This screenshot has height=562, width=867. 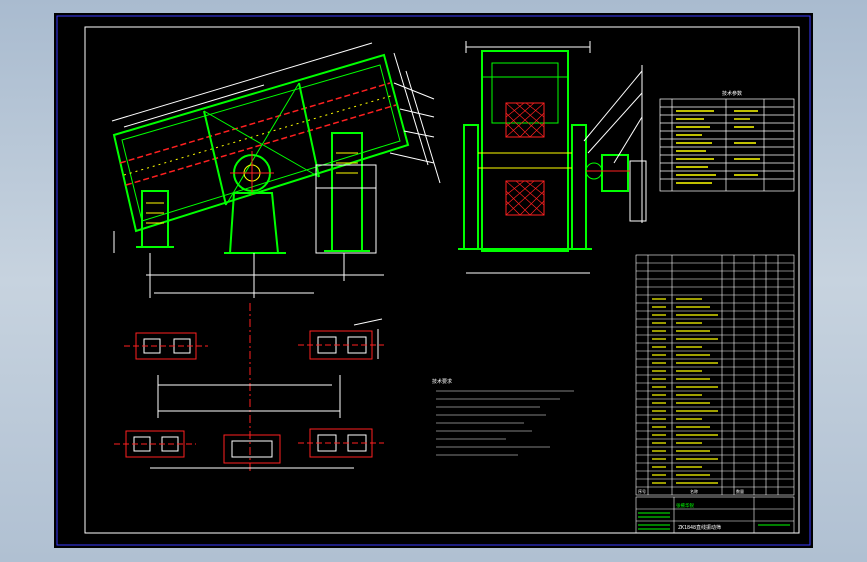 What do you see at coordinates (254, 223) in the screenshot?
I see `center-support` at bounding box center [254, 223].